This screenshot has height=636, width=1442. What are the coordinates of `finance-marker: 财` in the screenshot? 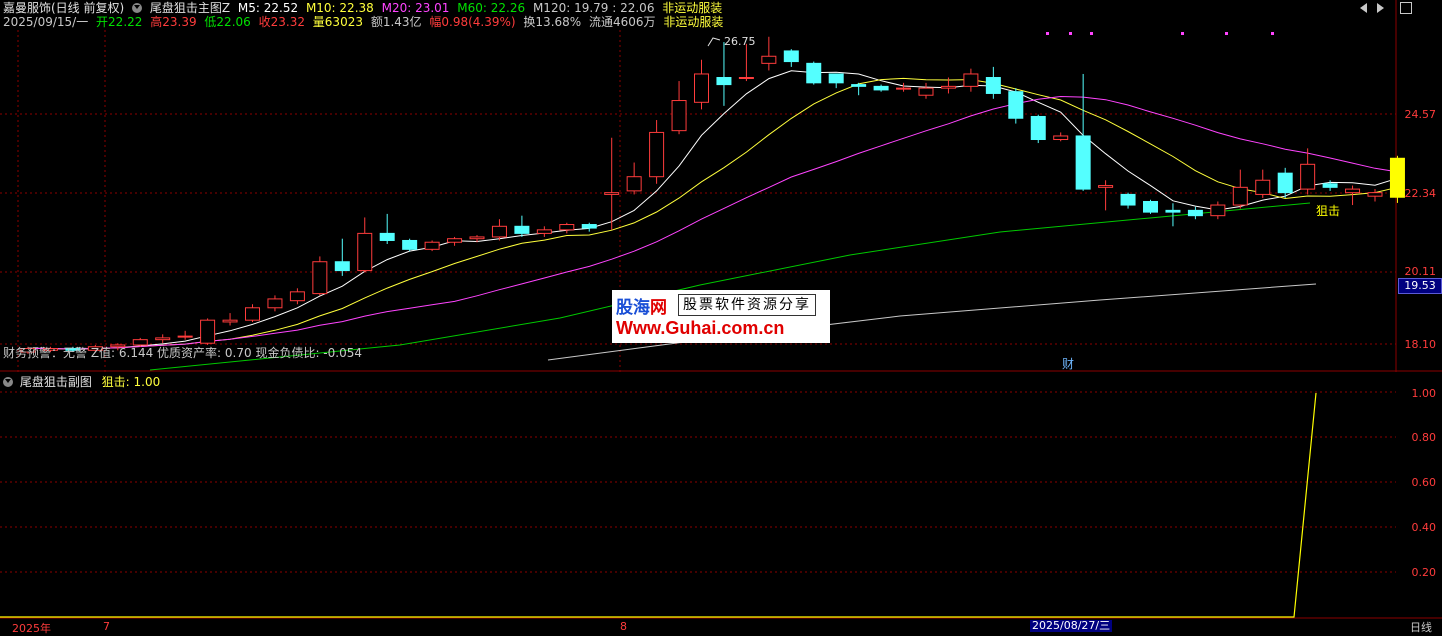 It's located at (1068, 363).